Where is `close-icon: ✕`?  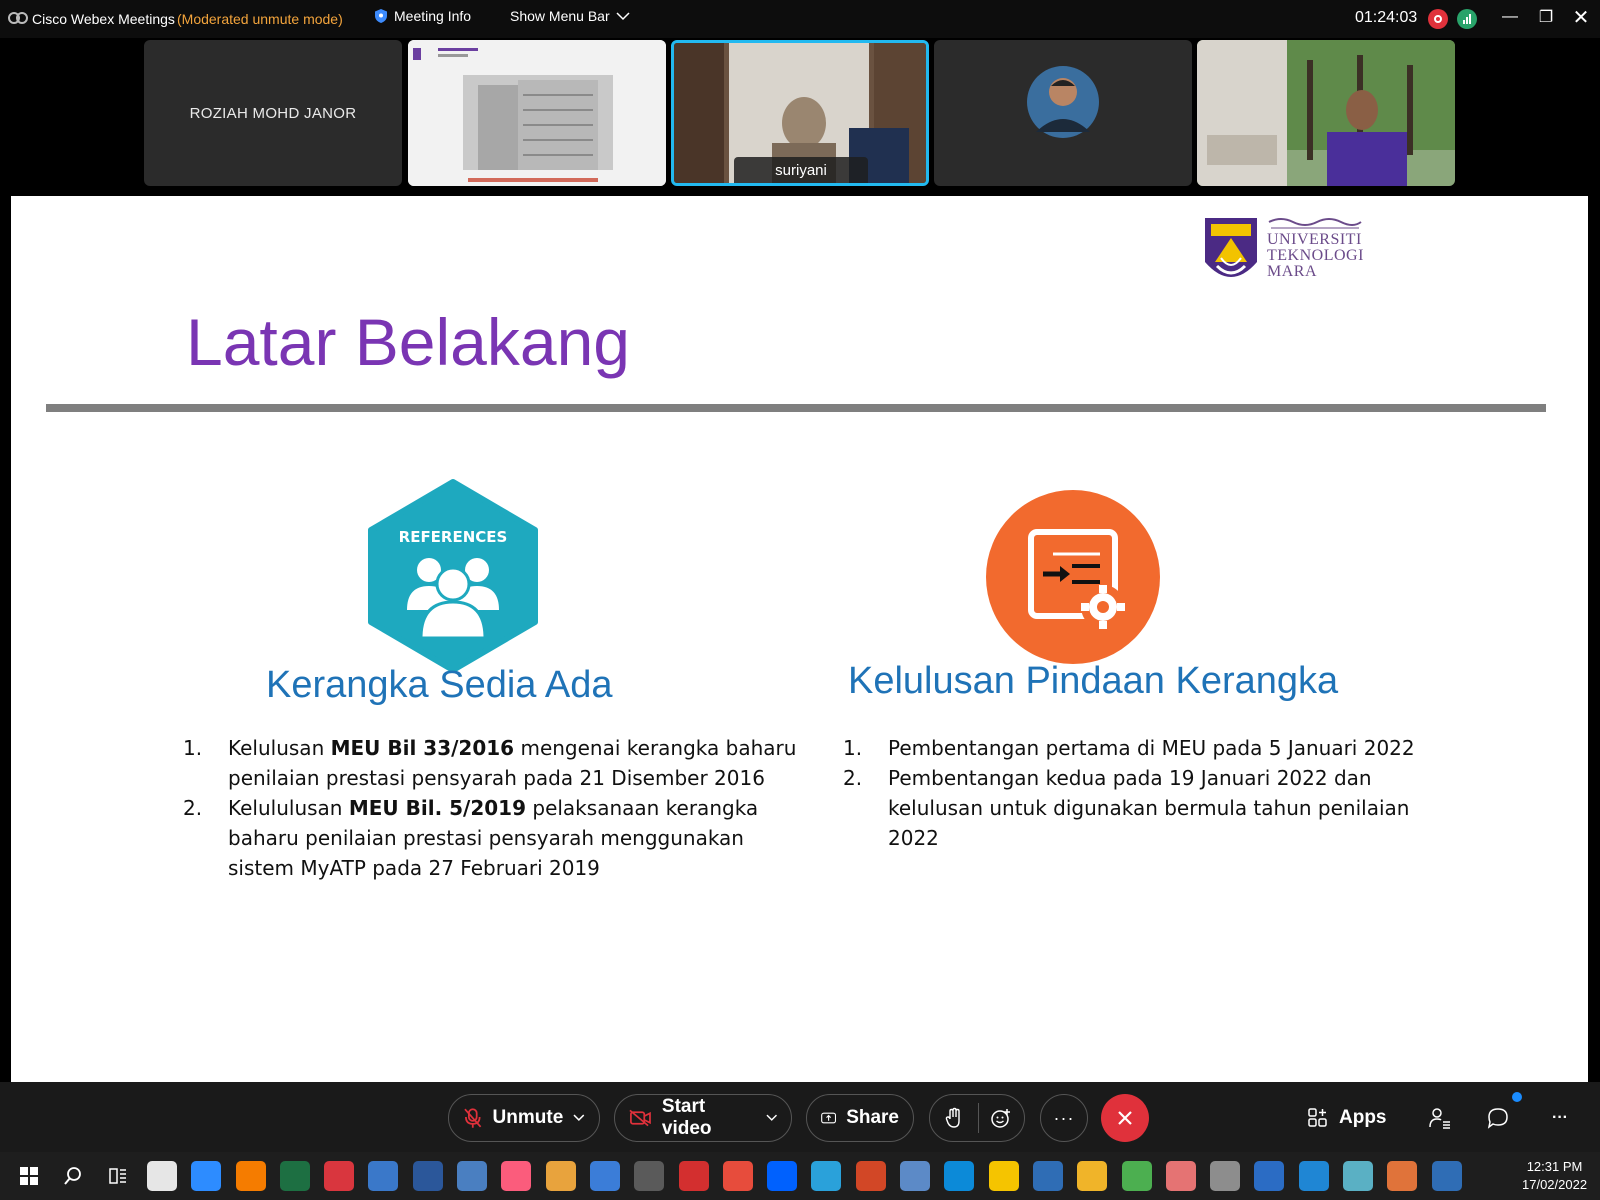 close-icon: ✕ is located at coordinates (1581, 17).